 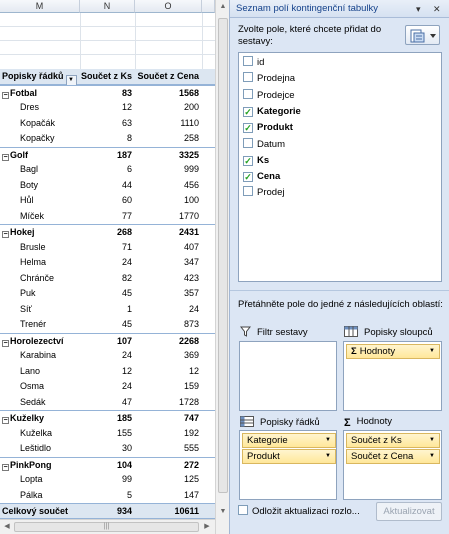 I want to click on horizontal-scroll-thumb: |||, so click(x=106, y=527).